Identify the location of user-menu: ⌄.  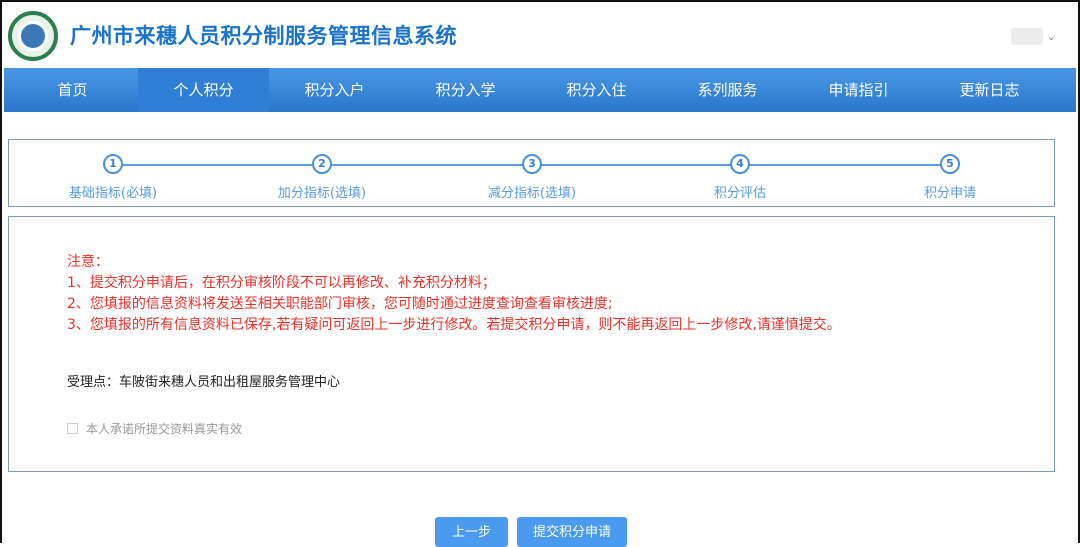
(1033, 36).